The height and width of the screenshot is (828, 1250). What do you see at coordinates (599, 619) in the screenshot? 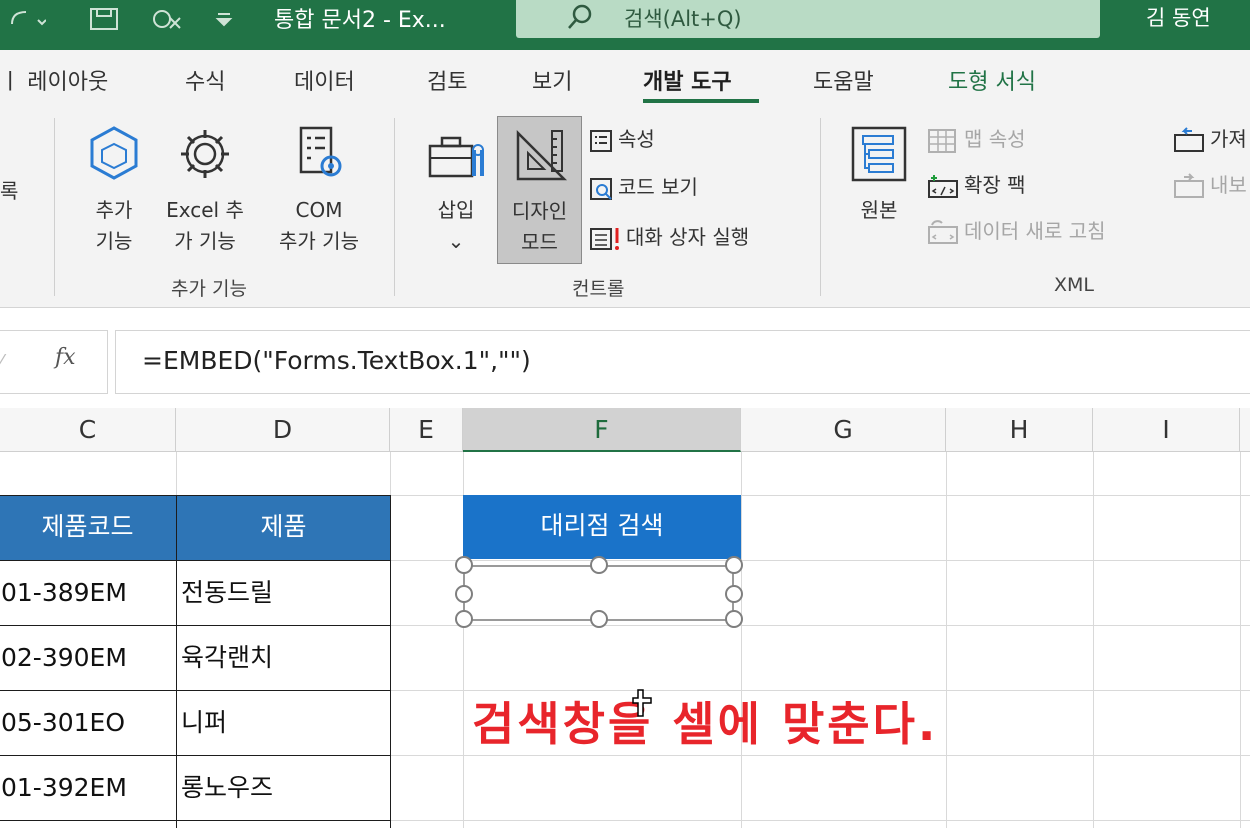
I see `resize-handle-bottom` at bounding box center [599, 619].